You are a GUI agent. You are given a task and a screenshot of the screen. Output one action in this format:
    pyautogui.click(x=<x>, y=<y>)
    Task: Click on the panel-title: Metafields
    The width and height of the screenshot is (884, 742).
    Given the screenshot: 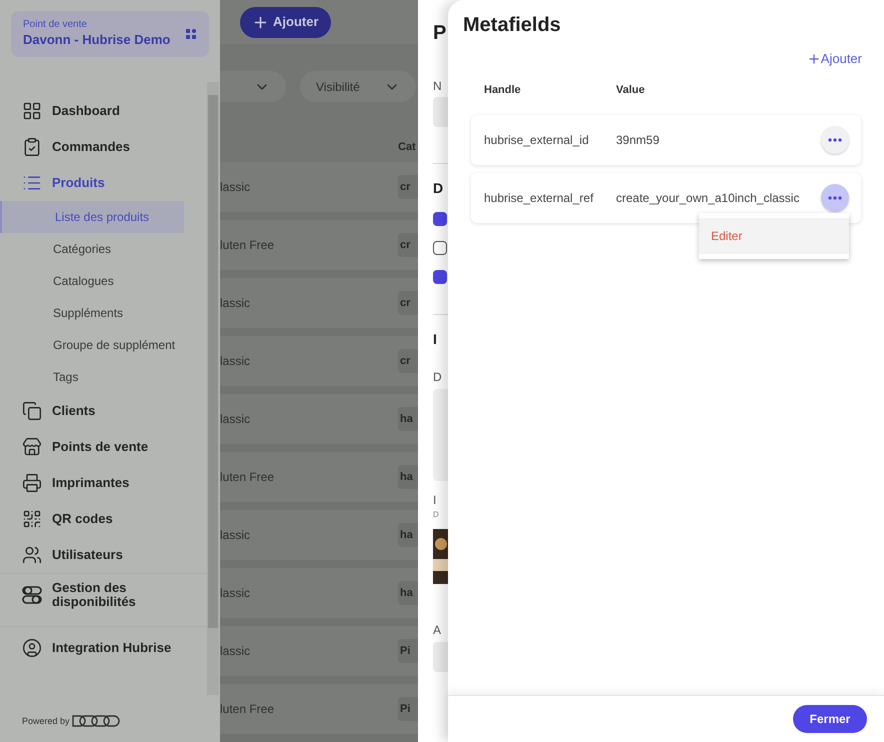 What is the action you would take?
    pyautogui.click(x=512, y=25)
    